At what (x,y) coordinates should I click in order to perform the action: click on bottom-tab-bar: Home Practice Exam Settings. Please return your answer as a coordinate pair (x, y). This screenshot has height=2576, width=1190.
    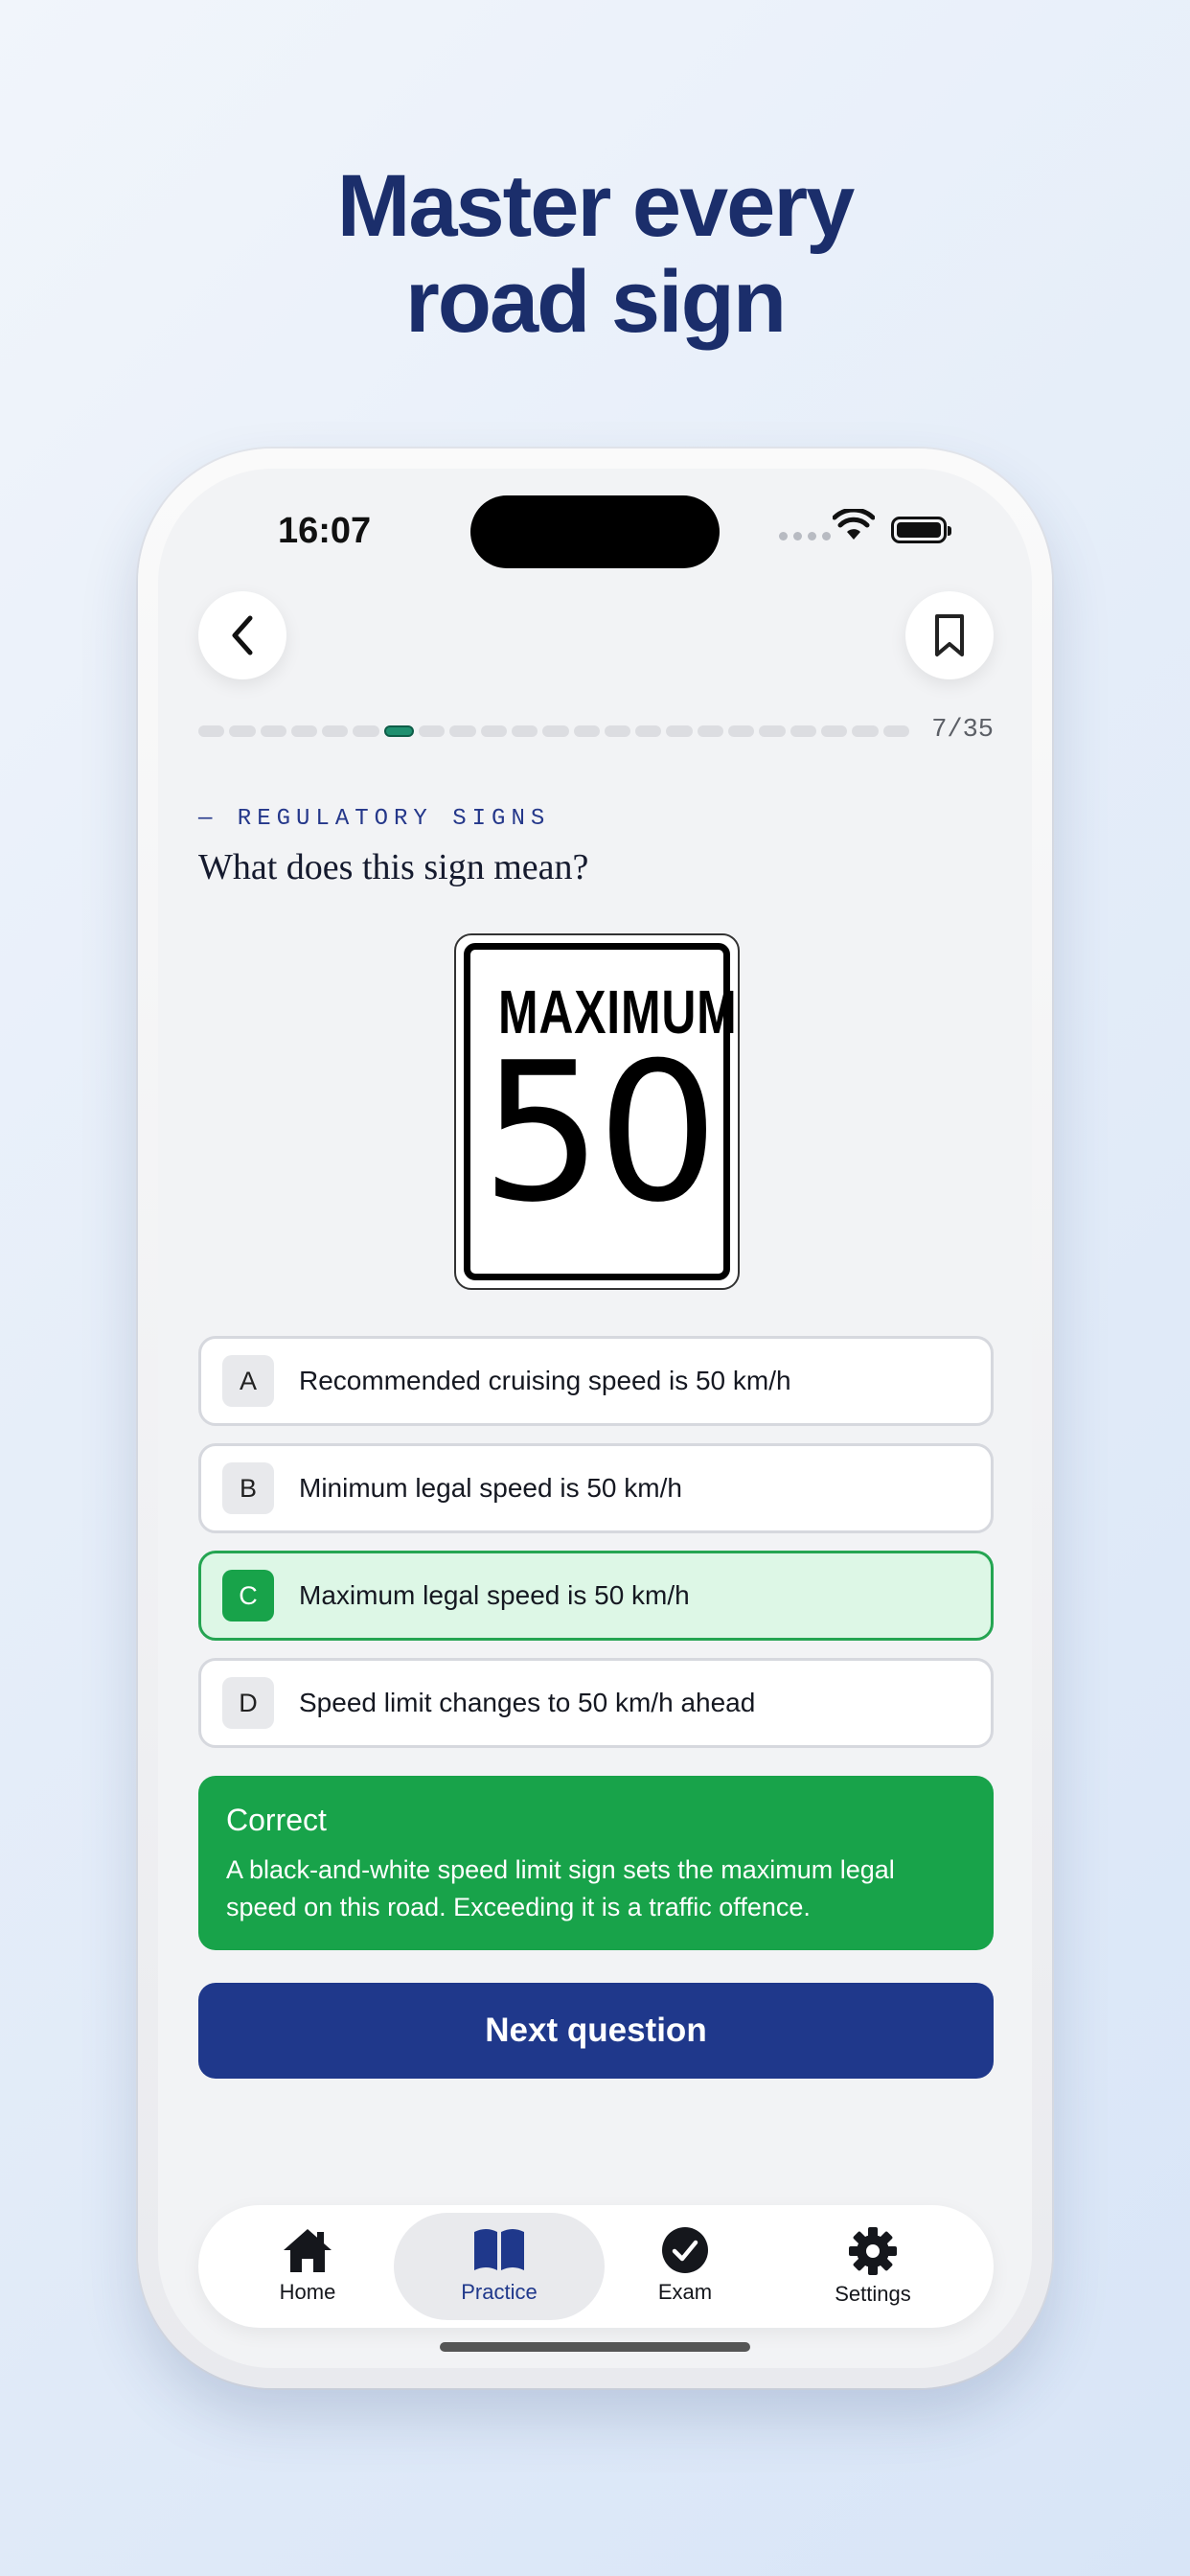
    Looking at the image, I should click on (596, 2266).